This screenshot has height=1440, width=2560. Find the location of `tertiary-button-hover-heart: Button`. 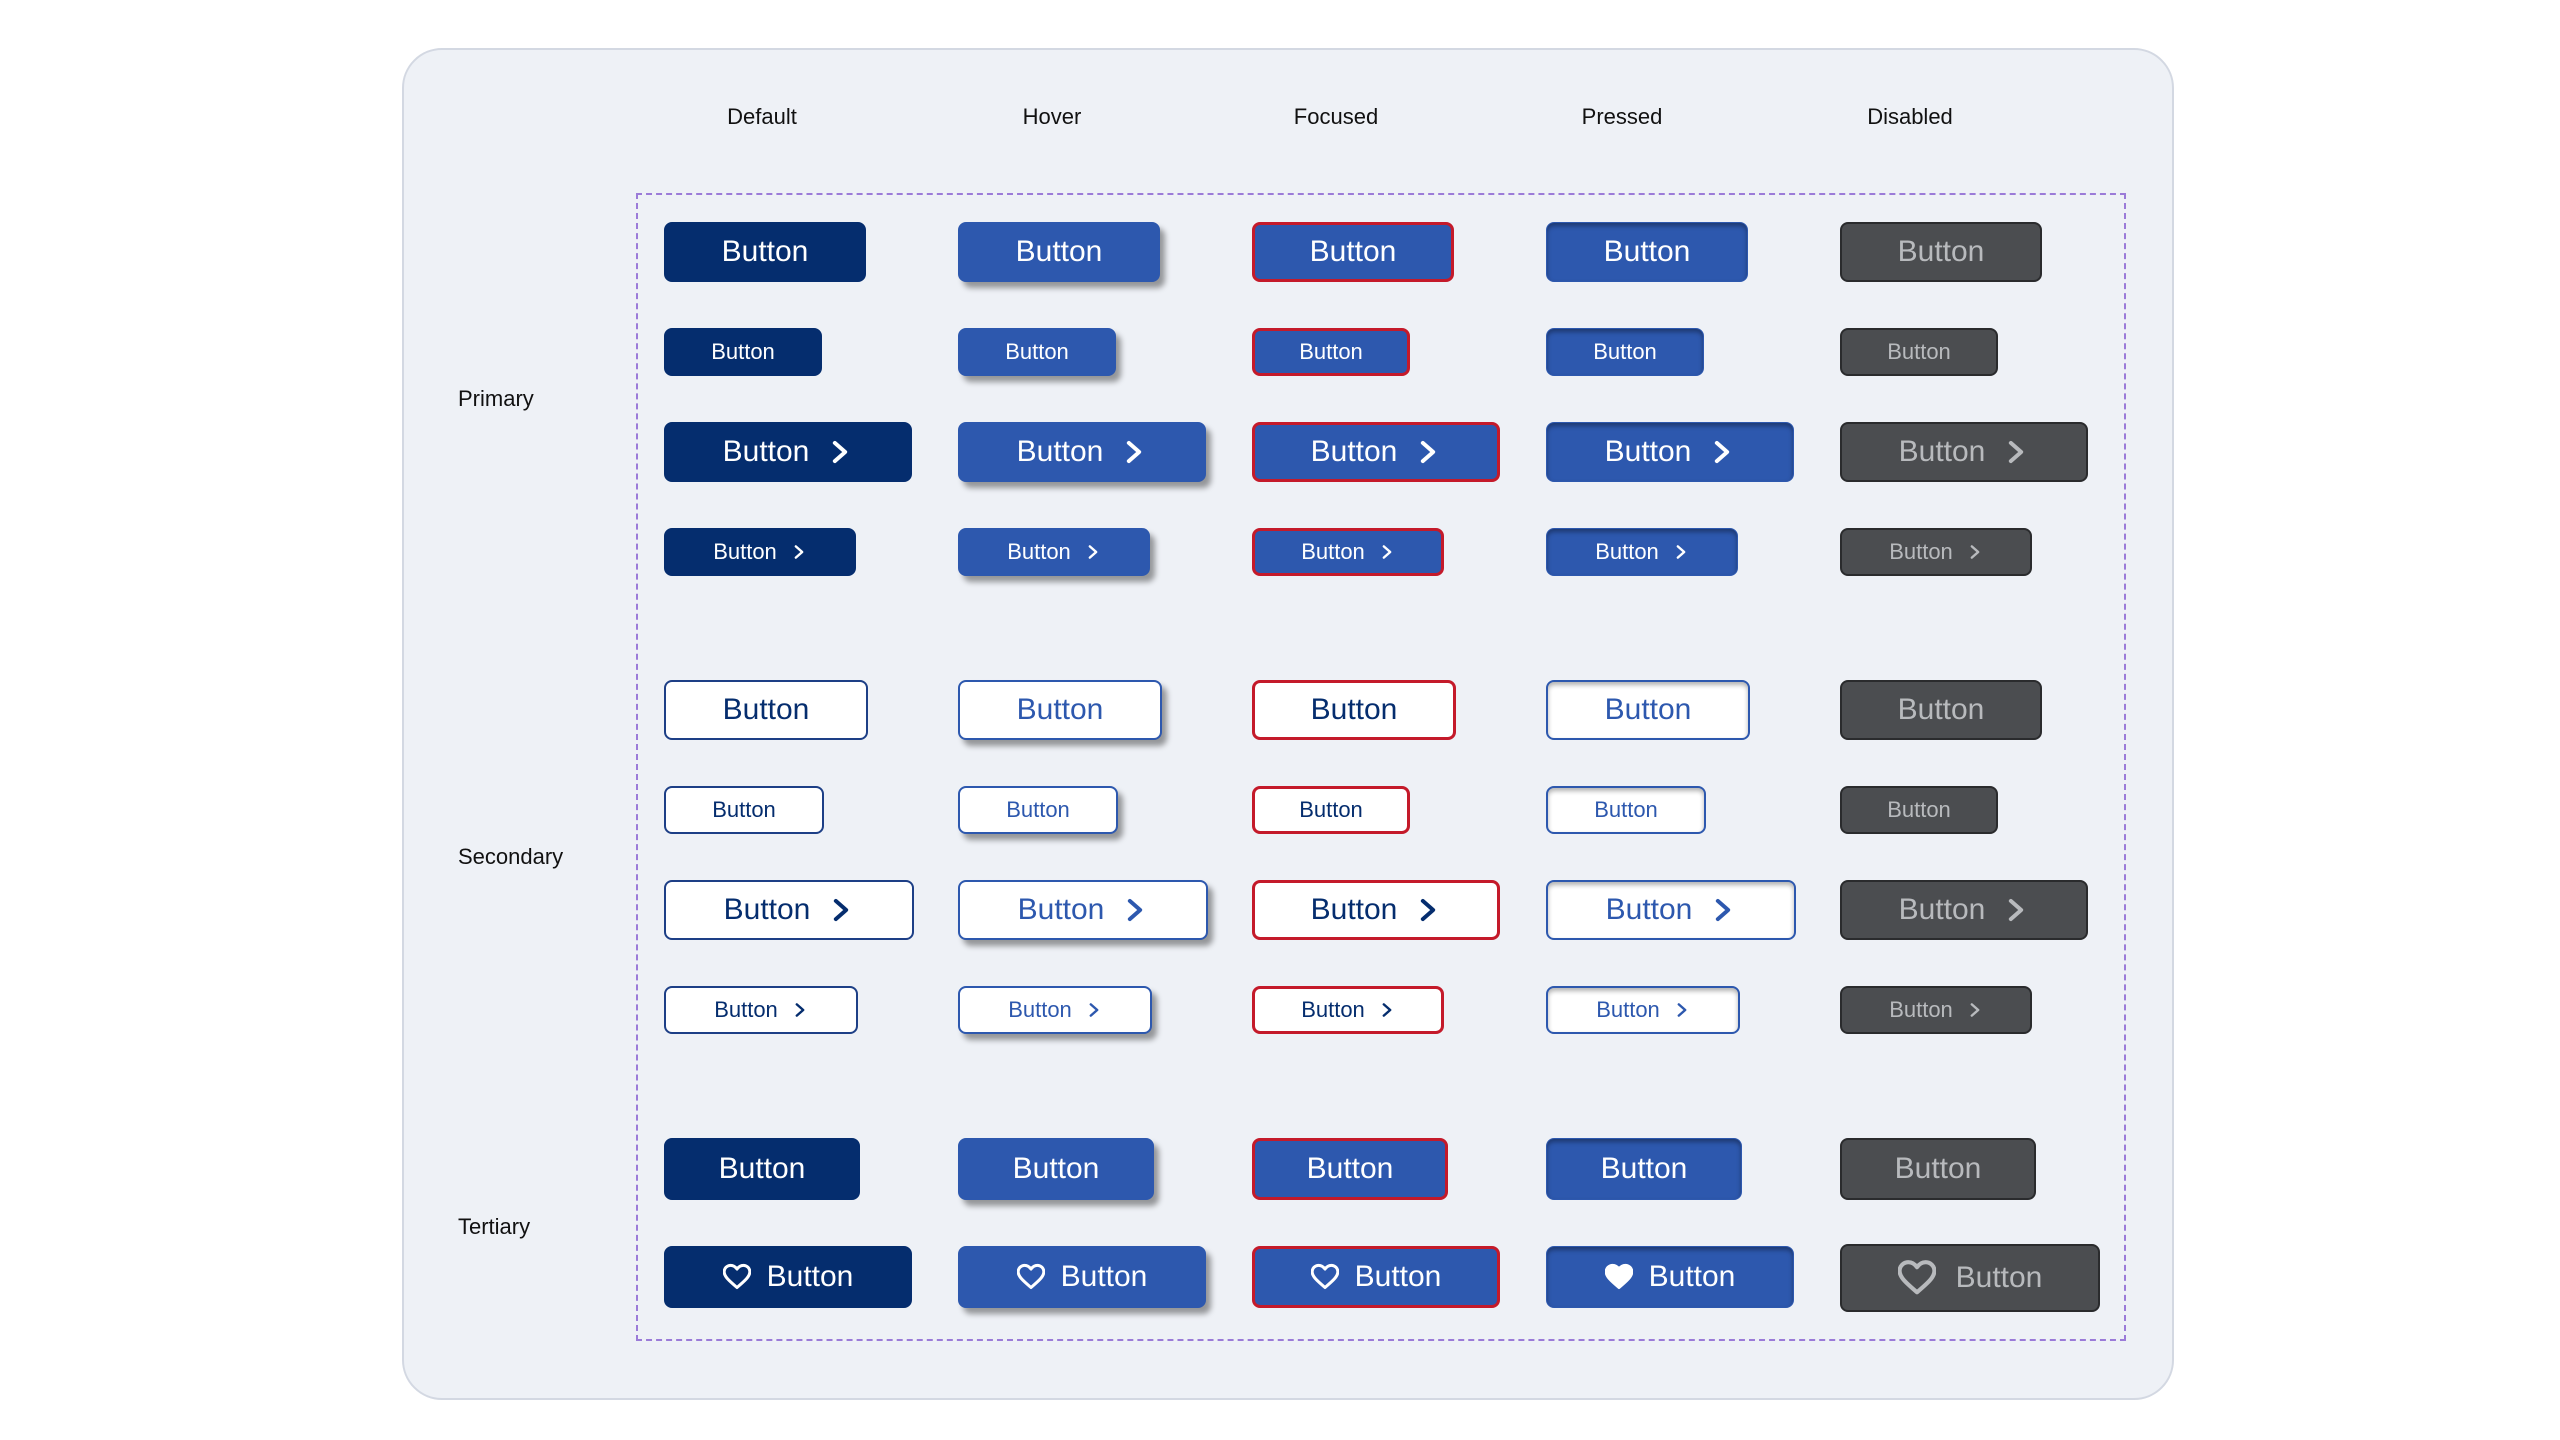

tertiary-button-hover-heart: Button is located at coordinates (1082, 1277).